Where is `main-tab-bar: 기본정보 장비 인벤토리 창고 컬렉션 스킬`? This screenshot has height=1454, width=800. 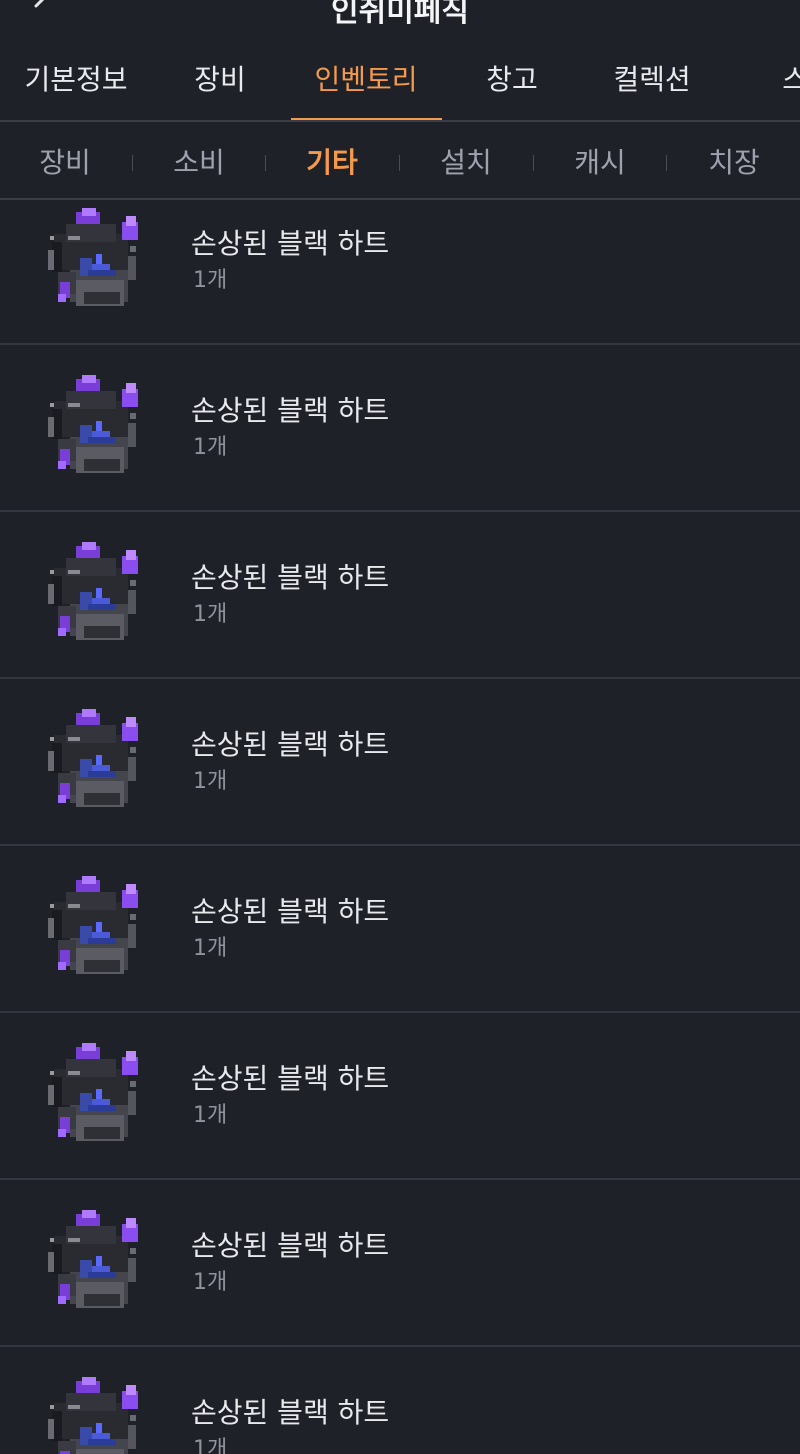
main-tab-bar: 기본정보 장비 인벤토리 창고 컬렉션 스킬 is located at coordinates (400, 81).